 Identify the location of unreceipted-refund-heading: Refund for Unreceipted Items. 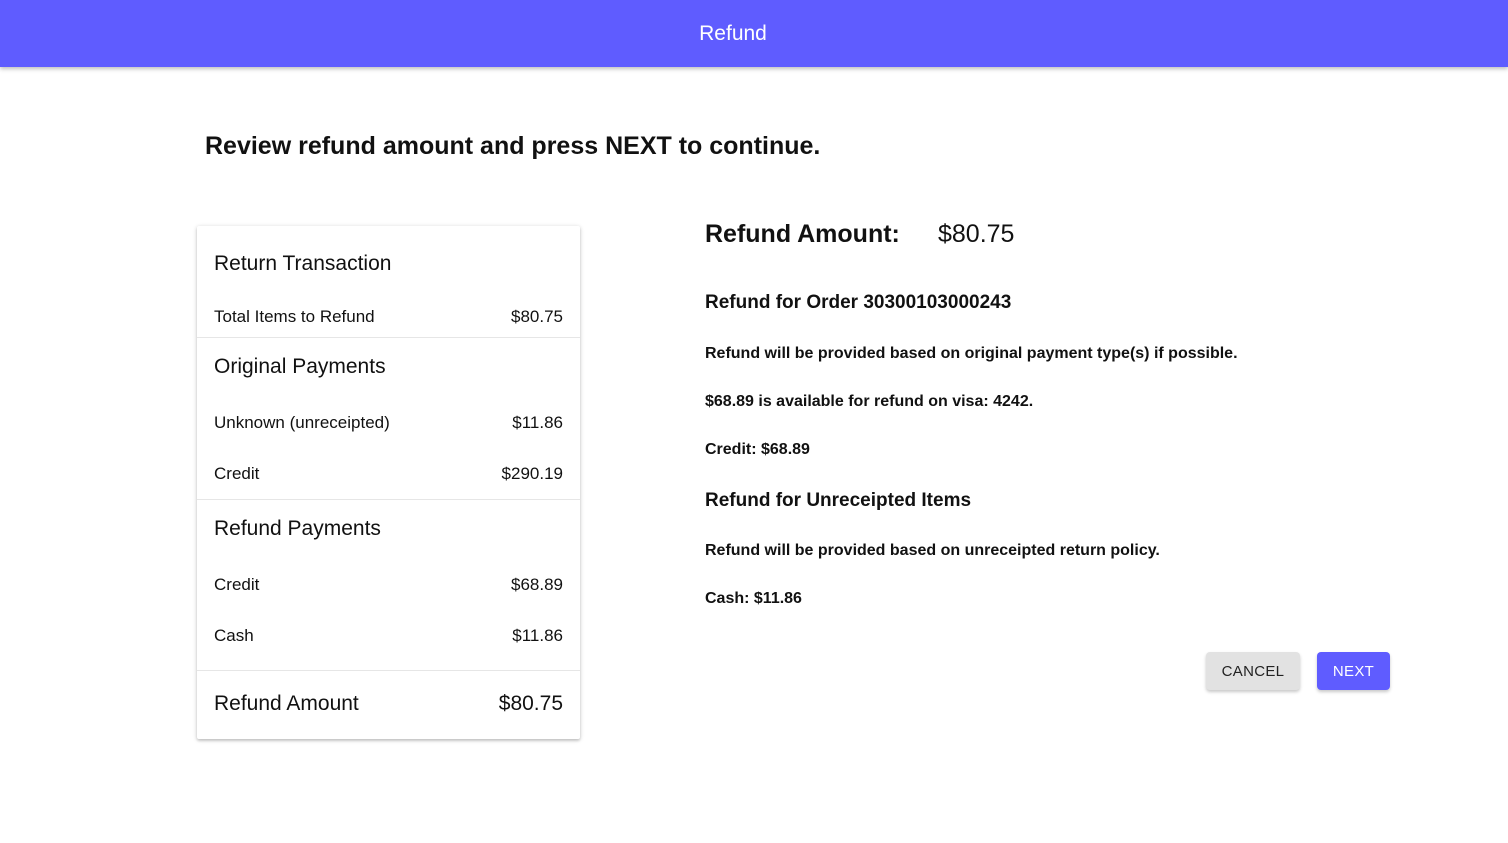
(838, 500).